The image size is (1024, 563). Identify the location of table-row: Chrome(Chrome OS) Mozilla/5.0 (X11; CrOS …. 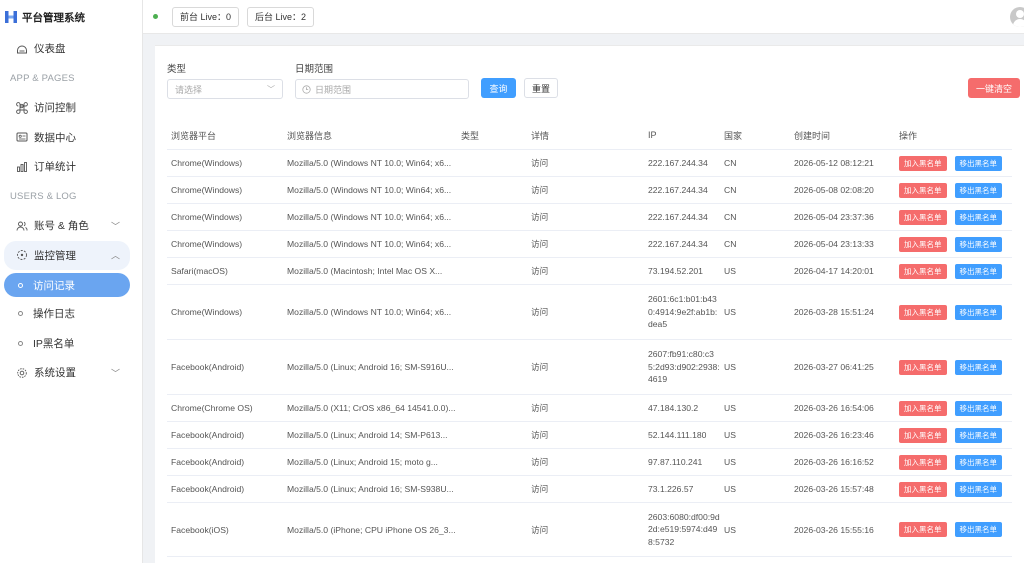
(589, 408).